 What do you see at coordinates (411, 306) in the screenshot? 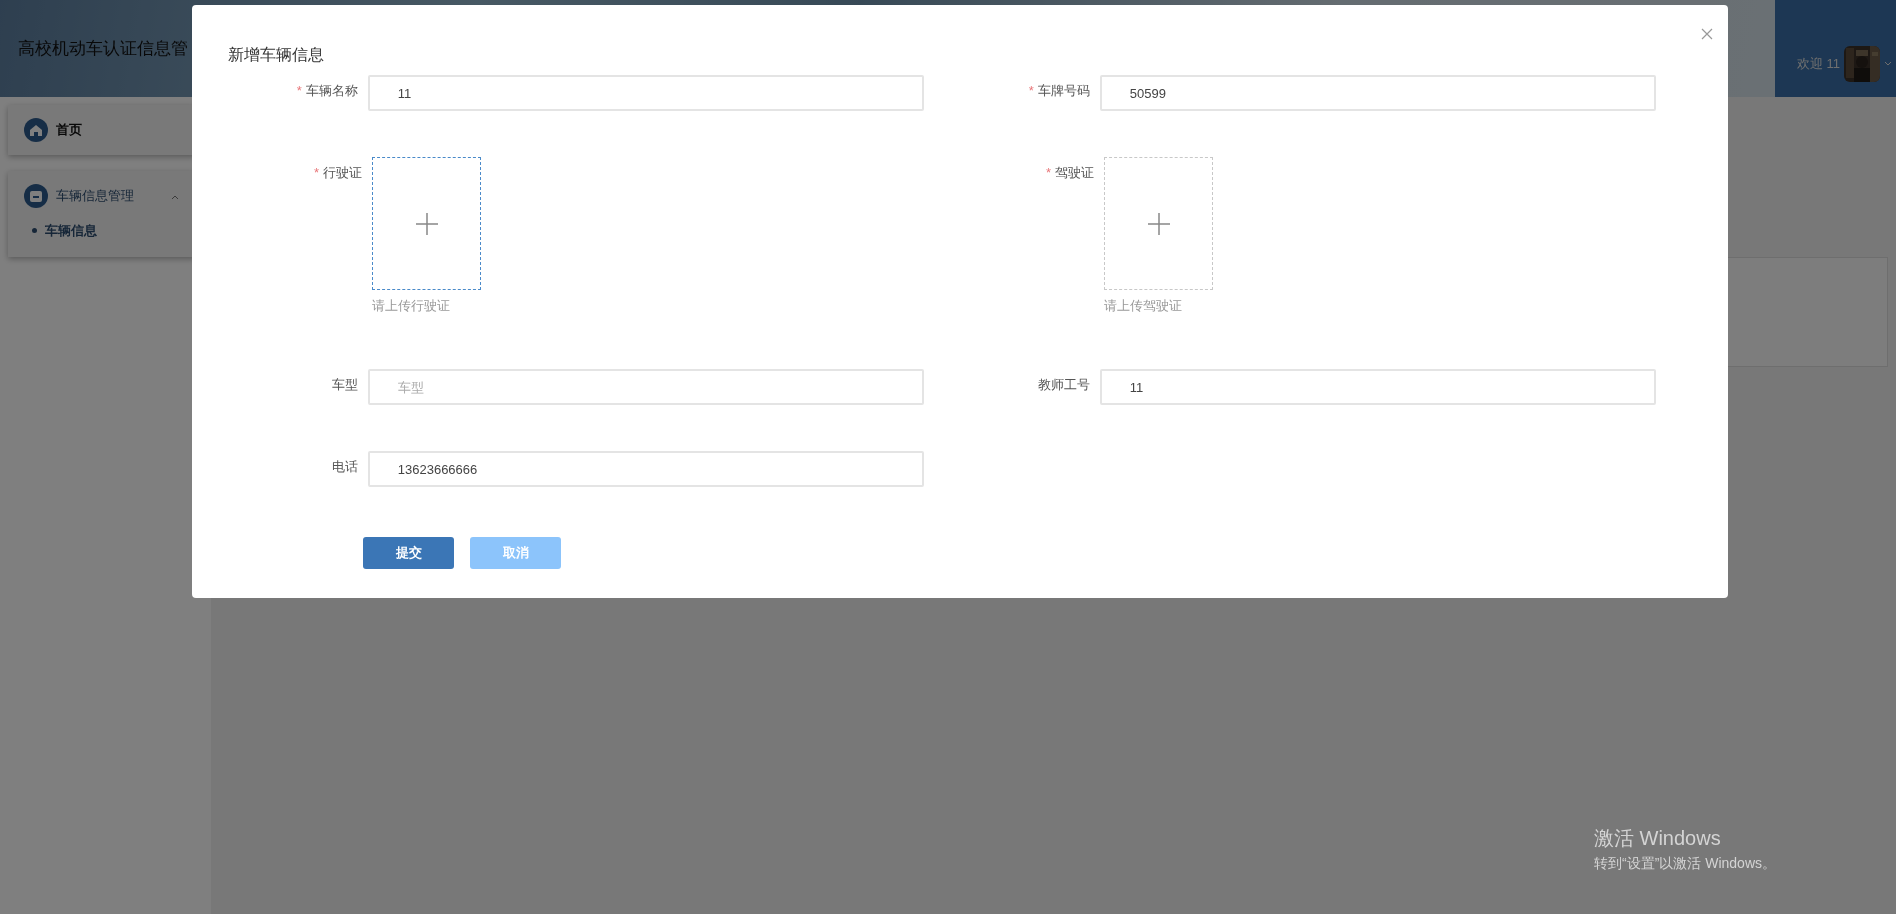
I see `upload-hint: 请上传行驶证` at bounding box center [411, 306].